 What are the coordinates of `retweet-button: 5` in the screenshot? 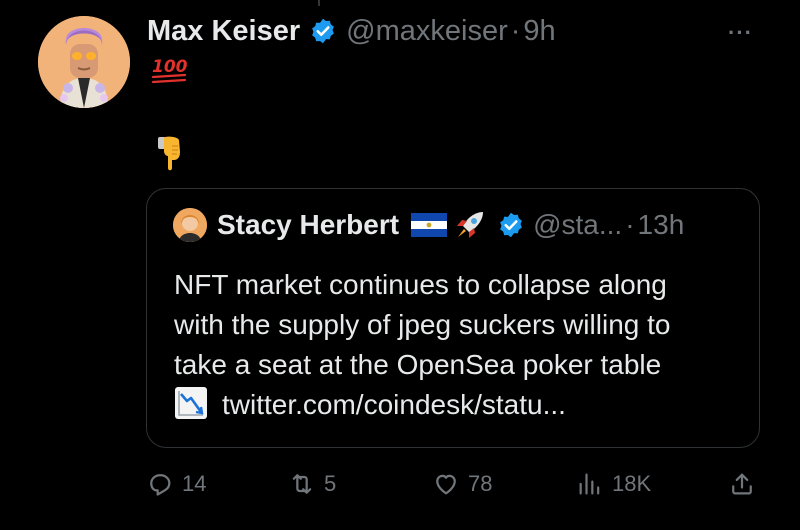 It's located at (312, 484).